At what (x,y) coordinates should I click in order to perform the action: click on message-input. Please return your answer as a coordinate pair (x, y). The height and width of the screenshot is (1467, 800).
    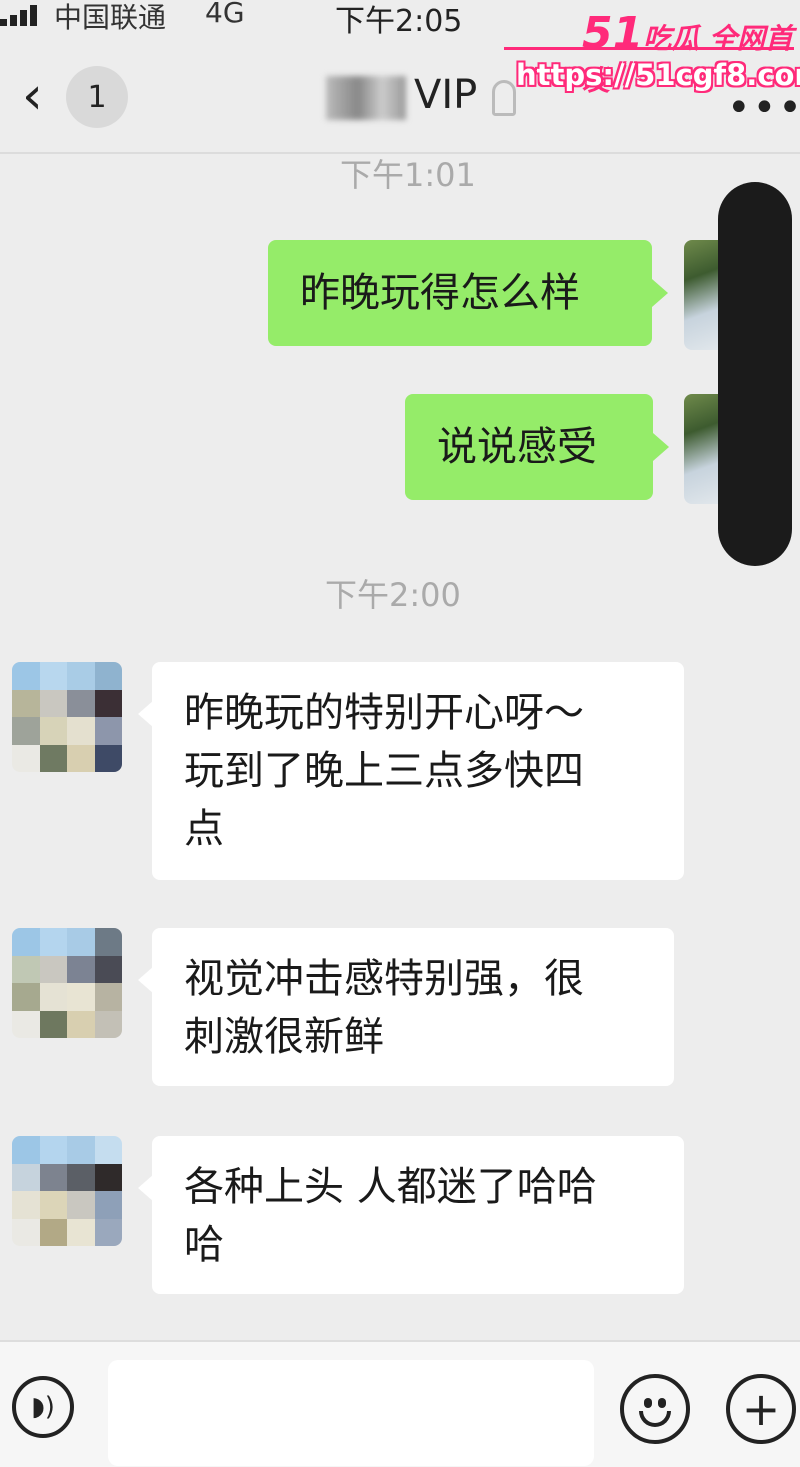
    Looking at the image, I should click on (351, 1413).